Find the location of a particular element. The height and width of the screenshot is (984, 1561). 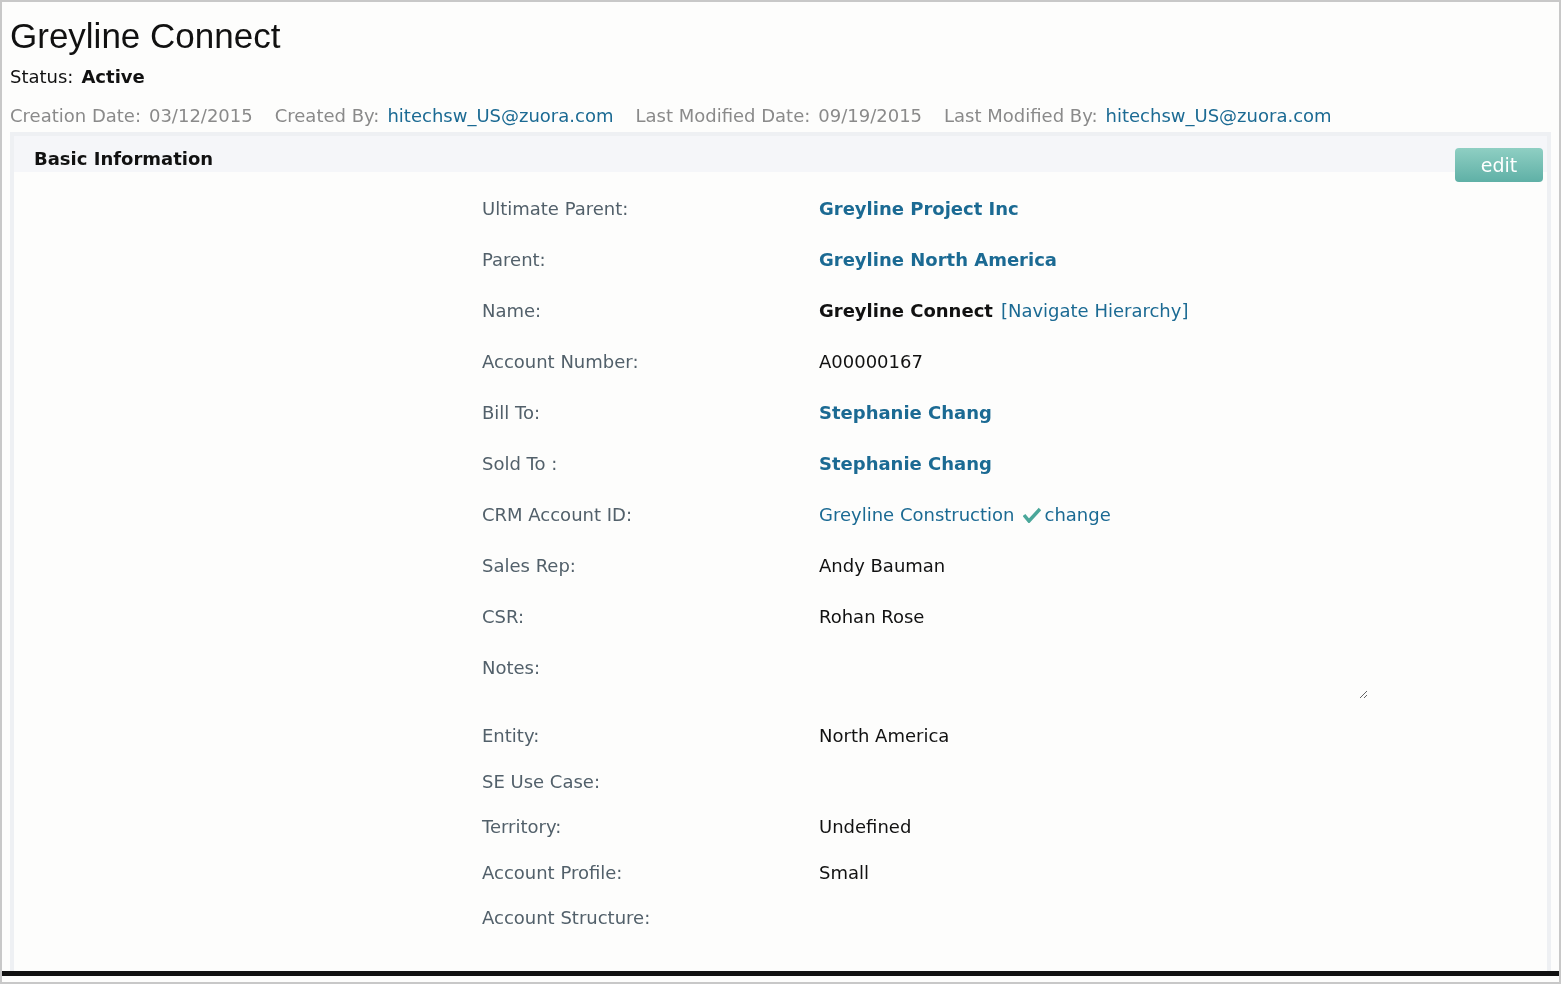

field-link: Greyline Project Inc is located at coordinates (1183, 208).